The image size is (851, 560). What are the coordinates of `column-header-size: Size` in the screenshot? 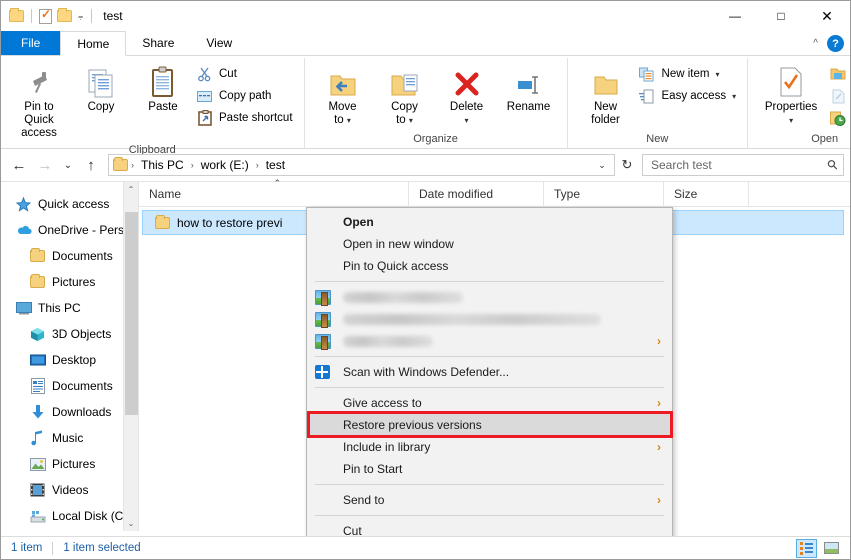 It's located at (706, 194).